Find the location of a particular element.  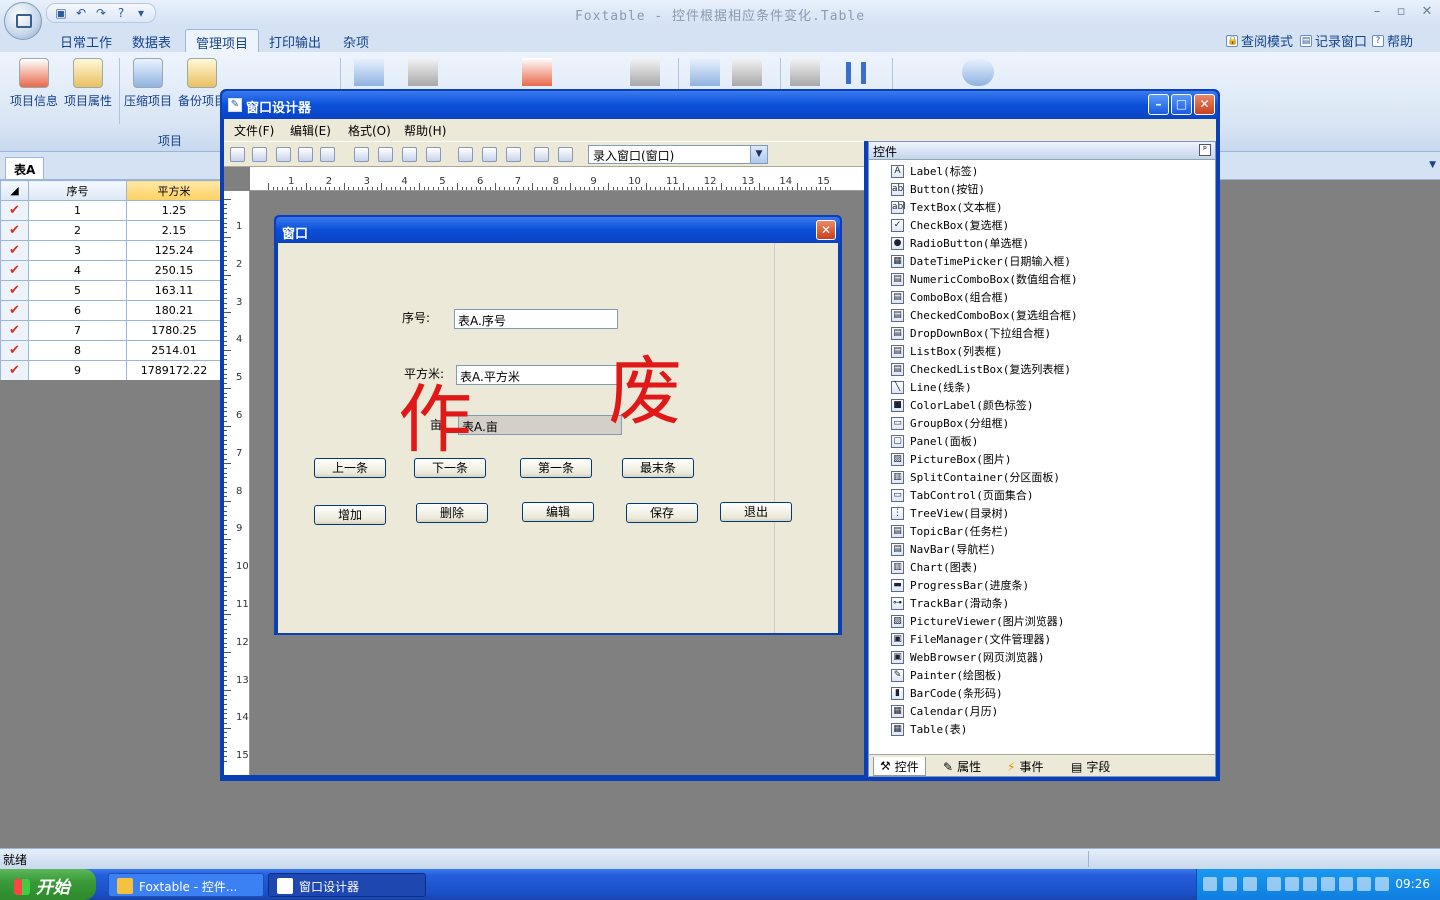

project-info-button: 项目信息 is located at coordinates (34, 82).